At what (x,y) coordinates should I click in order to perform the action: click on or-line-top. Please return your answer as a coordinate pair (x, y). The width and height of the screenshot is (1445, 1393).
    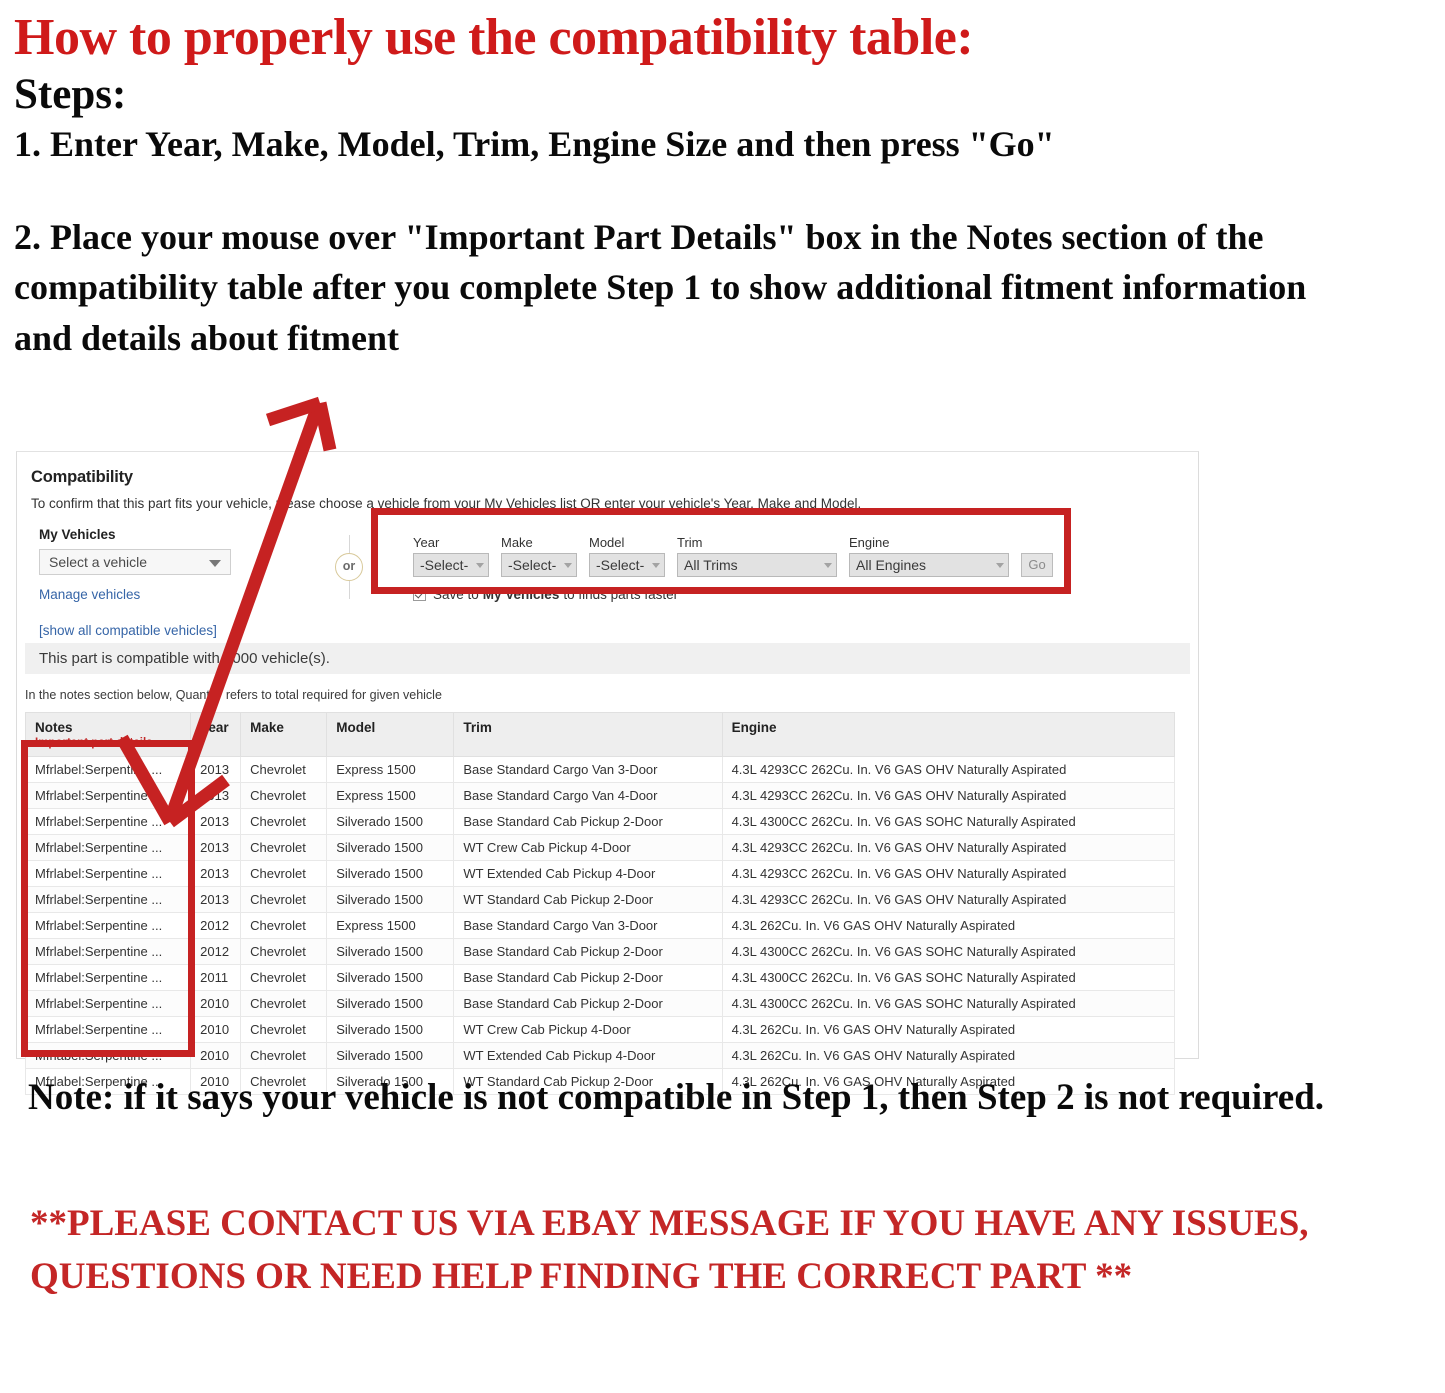
    Looking at the image, I should click on (349, 544).